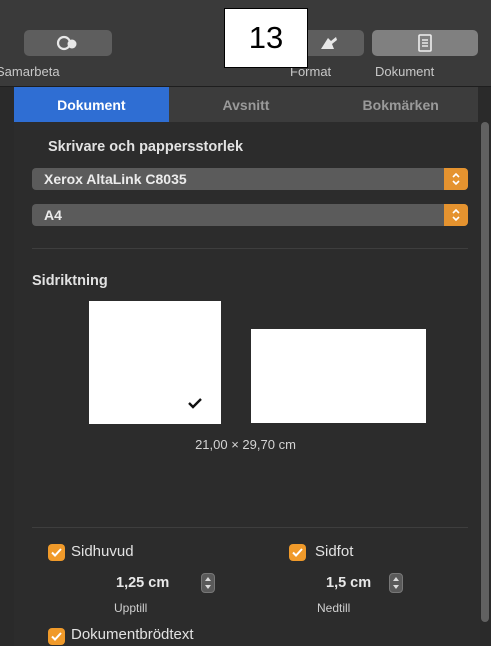 This screenshot has width=491, height=646. Describe the element at coordinates (142, 583) in the screenshot. I see `header-distance-field: 1,25 cm` at that location.